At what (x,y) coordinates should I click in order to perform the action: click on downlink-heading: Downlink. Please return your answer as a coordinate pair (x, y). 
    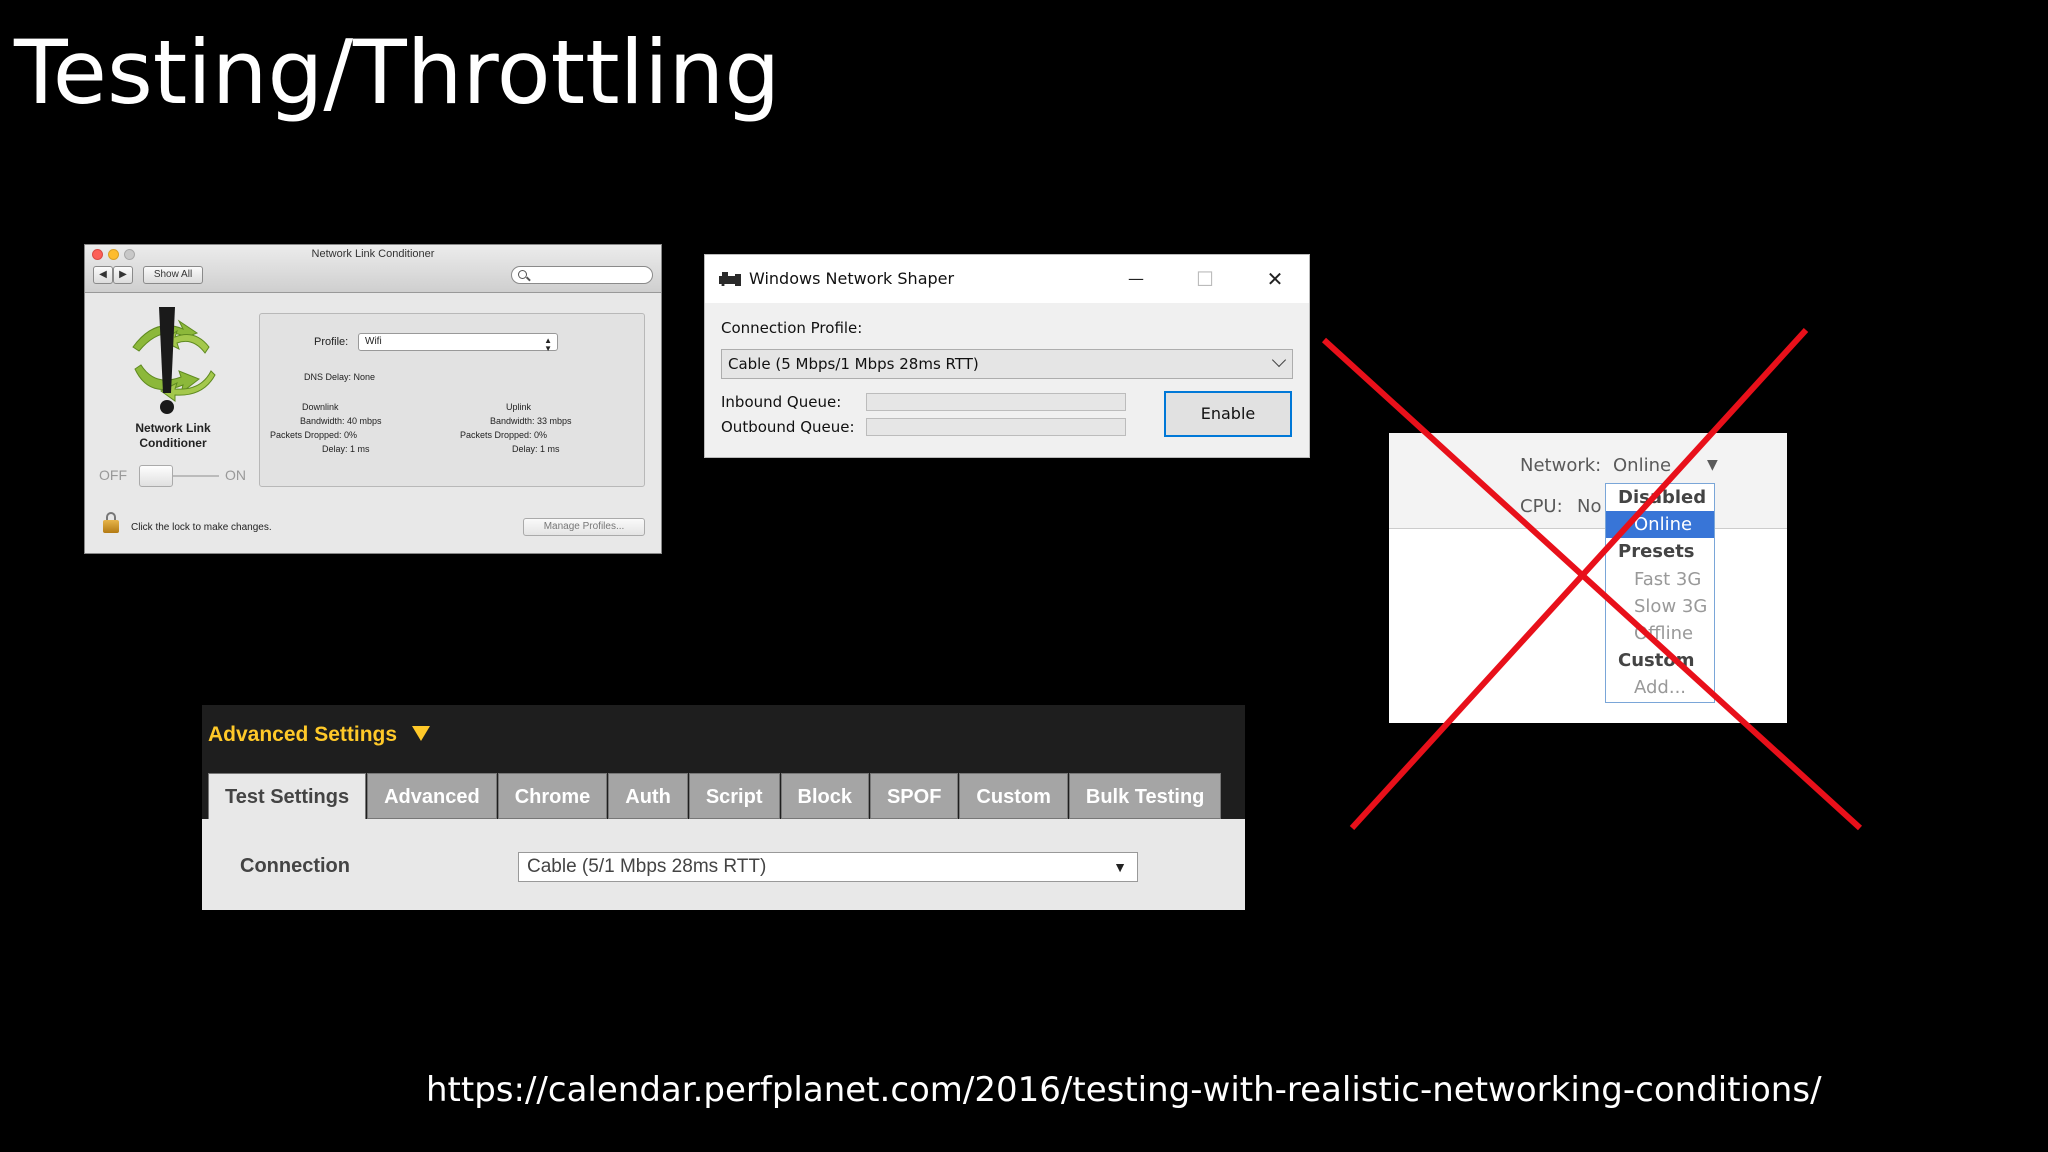
    Looking at the image, I should click on (320, 407).